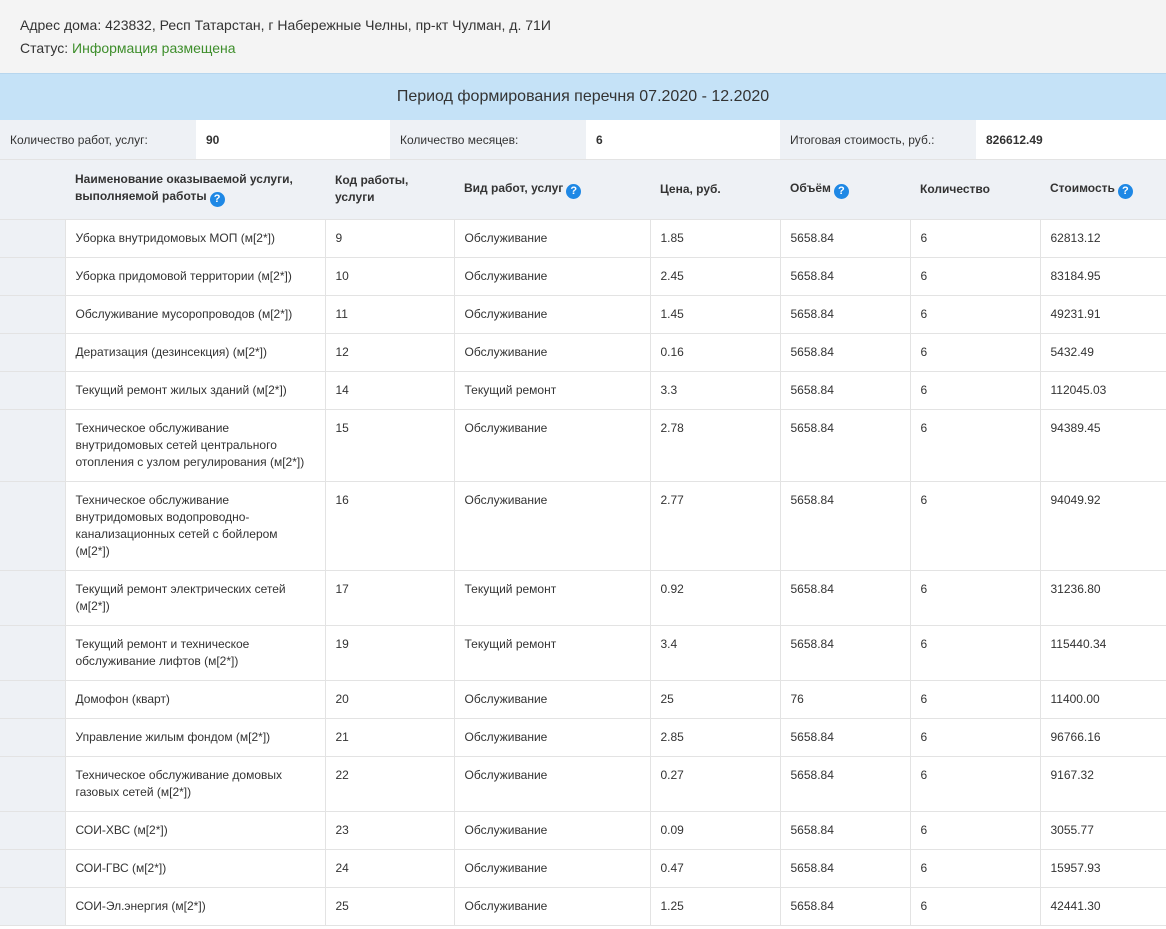  Describe the element at coordinates (488, 139) in the screenshot. I see `months-count-label: Количество месяцев:` at that location.